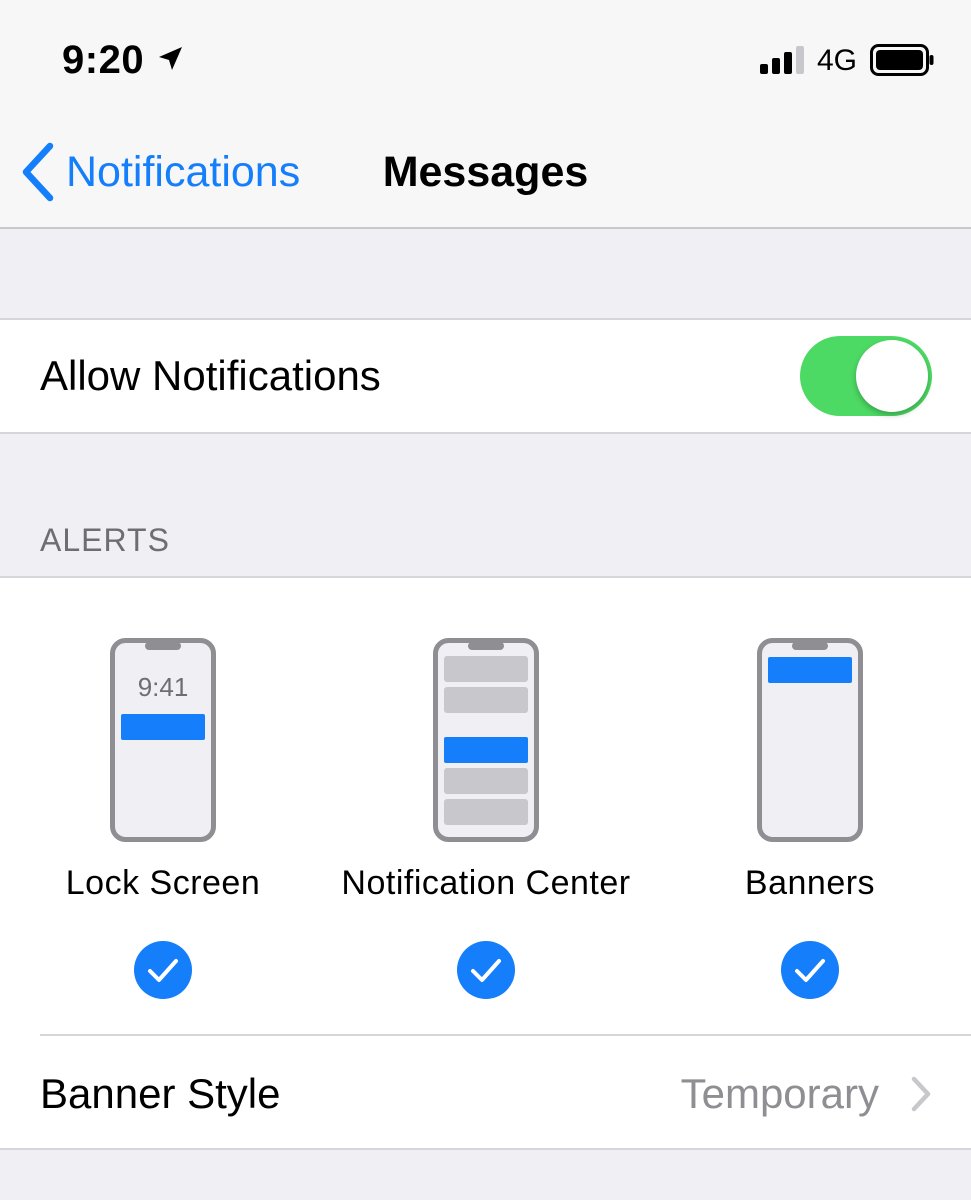 This screenshot has width=971, height=1200. What do you see at coordinates (170, 58) in the screenshot?
I see `location-arrow-icon` at bounding box center [170, 58].